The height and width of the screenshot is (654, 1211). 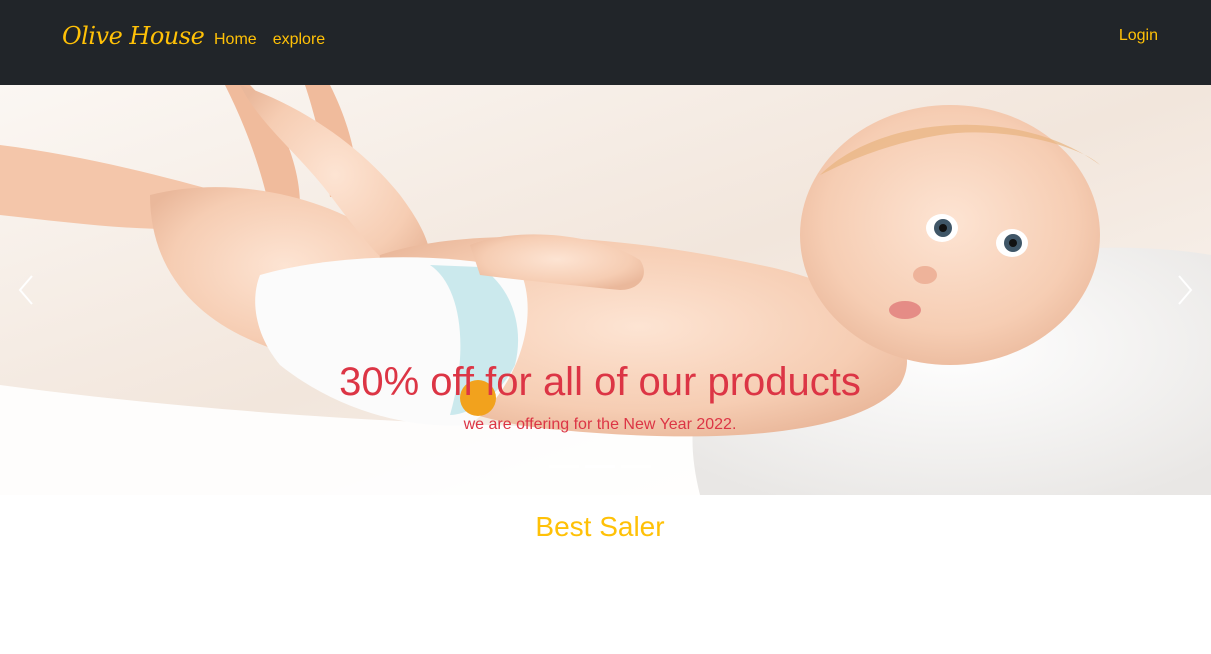 I want to click on caption-subtitle: we are offering for the New Year 2022., so click(x=600, y=424).